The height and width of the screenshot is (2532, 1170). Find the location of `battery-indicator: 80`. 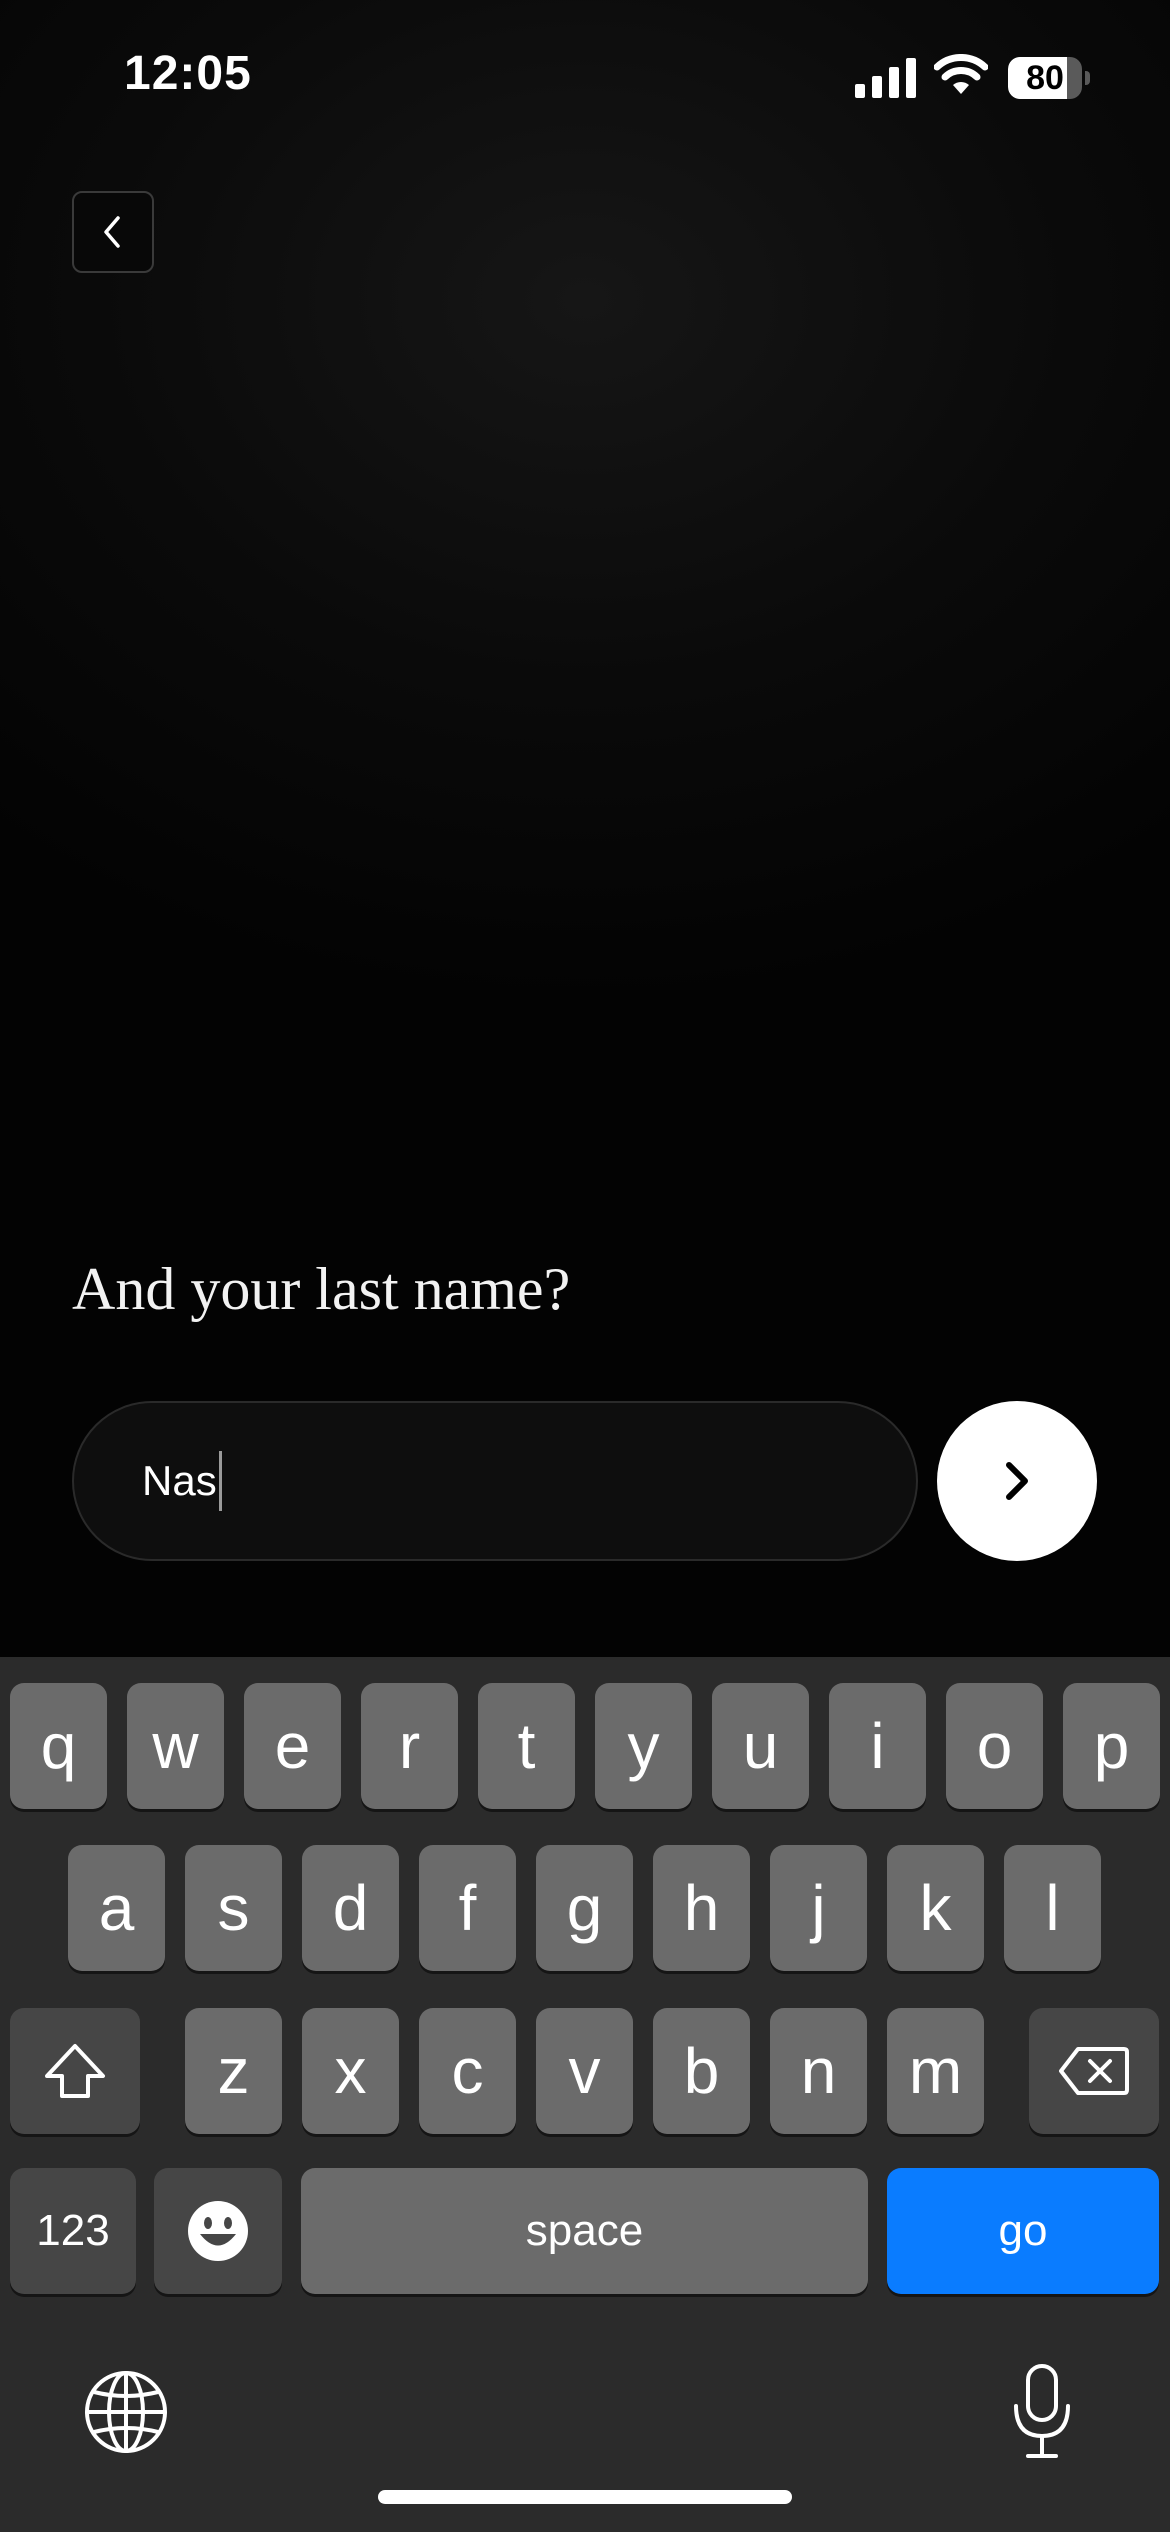

battery-indicator: 80 is located at coordinates (1049, 78).